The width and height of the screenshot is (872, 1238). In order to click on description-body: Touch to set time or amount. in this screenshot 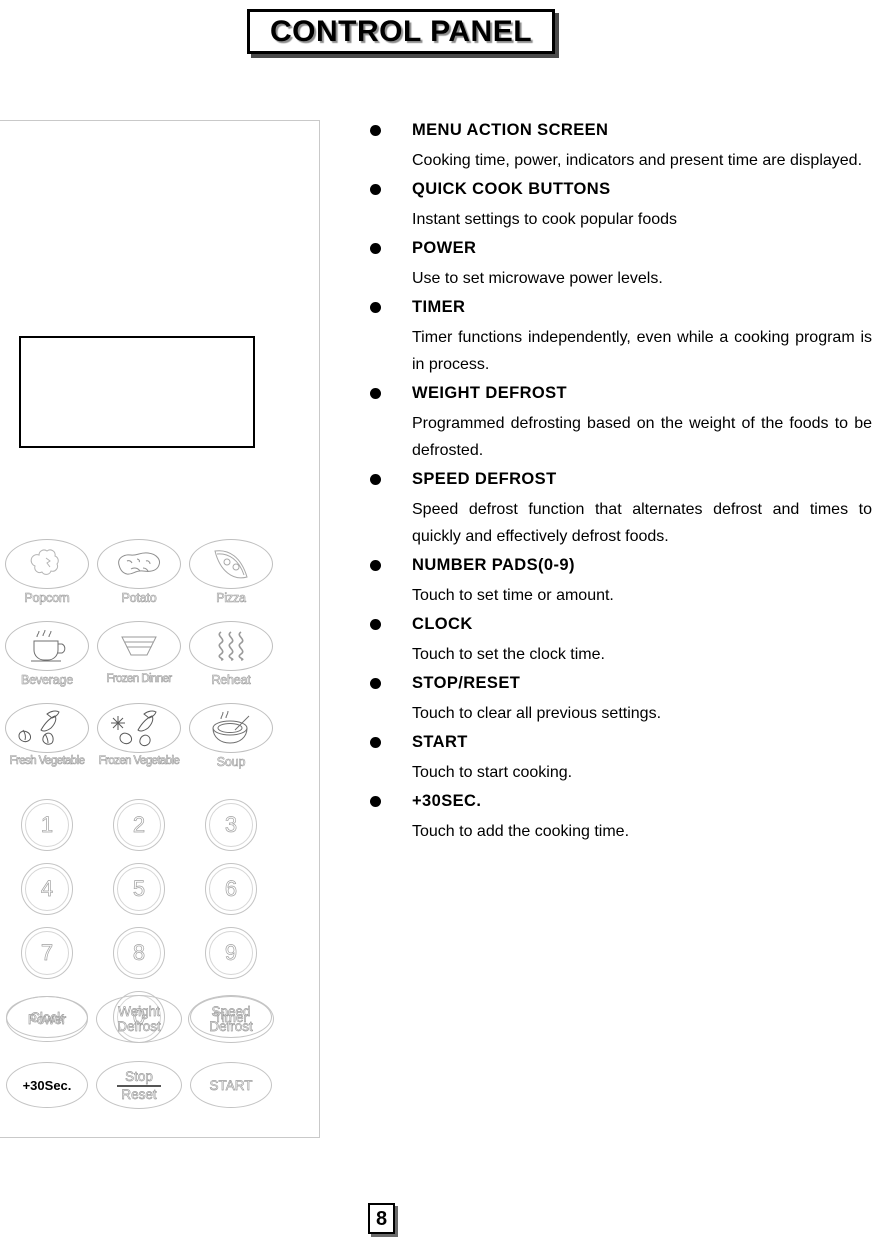, I will do `click(513, 595)`.